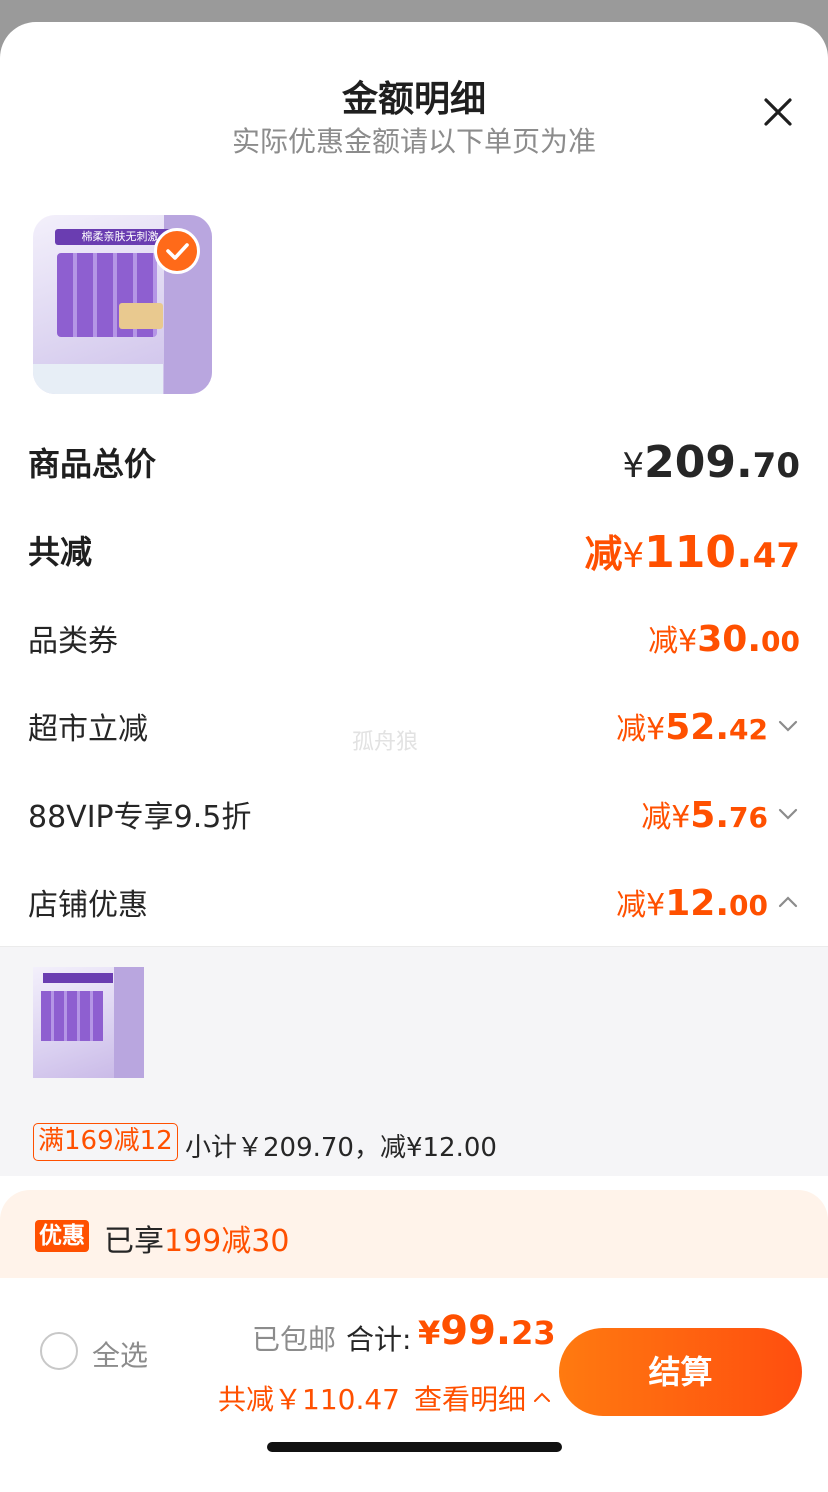  Describe the element at coordinates (469, 1399) in the screenshot. I see `view-detail-label: 查看明细` at that location.